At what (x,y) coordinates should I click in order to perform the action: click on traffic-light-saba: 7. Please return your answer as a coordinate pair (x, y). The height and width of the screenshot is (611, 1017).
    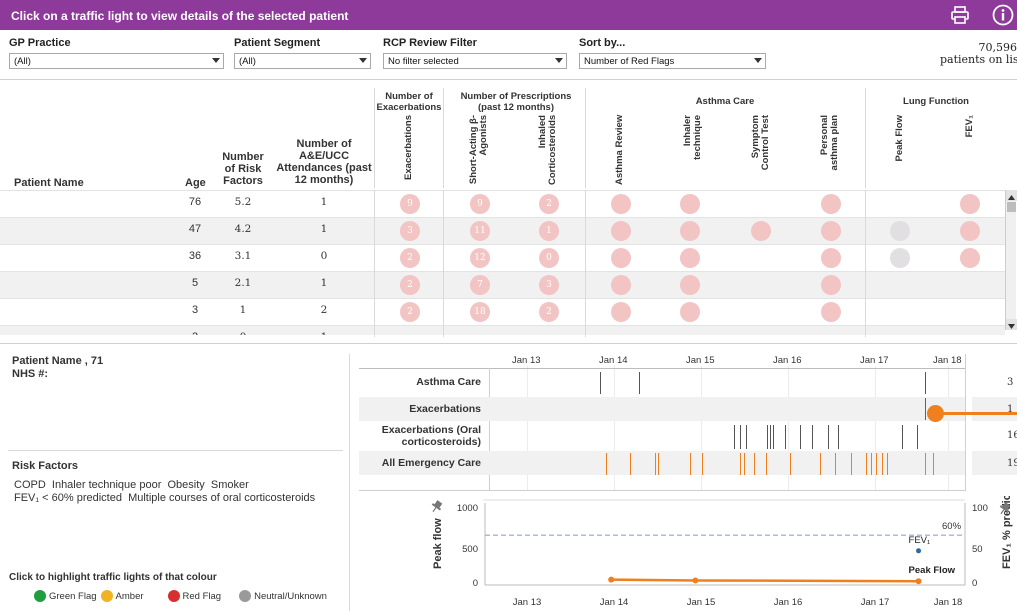
    Looking at the image, I should click on (480, 285).